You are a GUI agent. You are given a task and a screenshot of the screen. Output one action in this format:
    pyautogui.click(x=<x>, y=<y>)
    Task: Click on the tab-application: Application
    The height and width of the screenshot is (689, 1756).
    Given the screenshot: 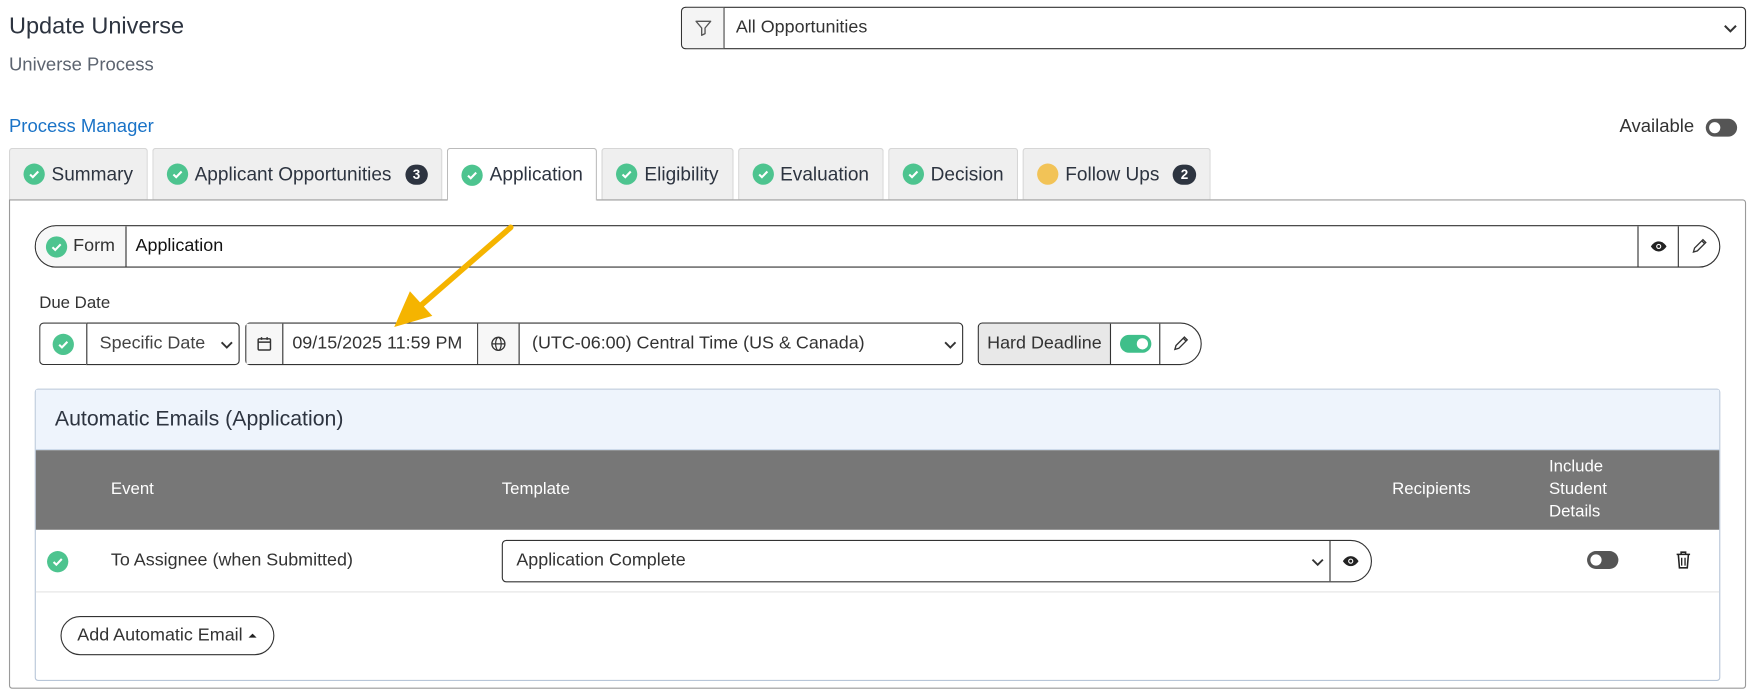 What is the action you would take?
    pyautogui.click(x=522, y=174)
    